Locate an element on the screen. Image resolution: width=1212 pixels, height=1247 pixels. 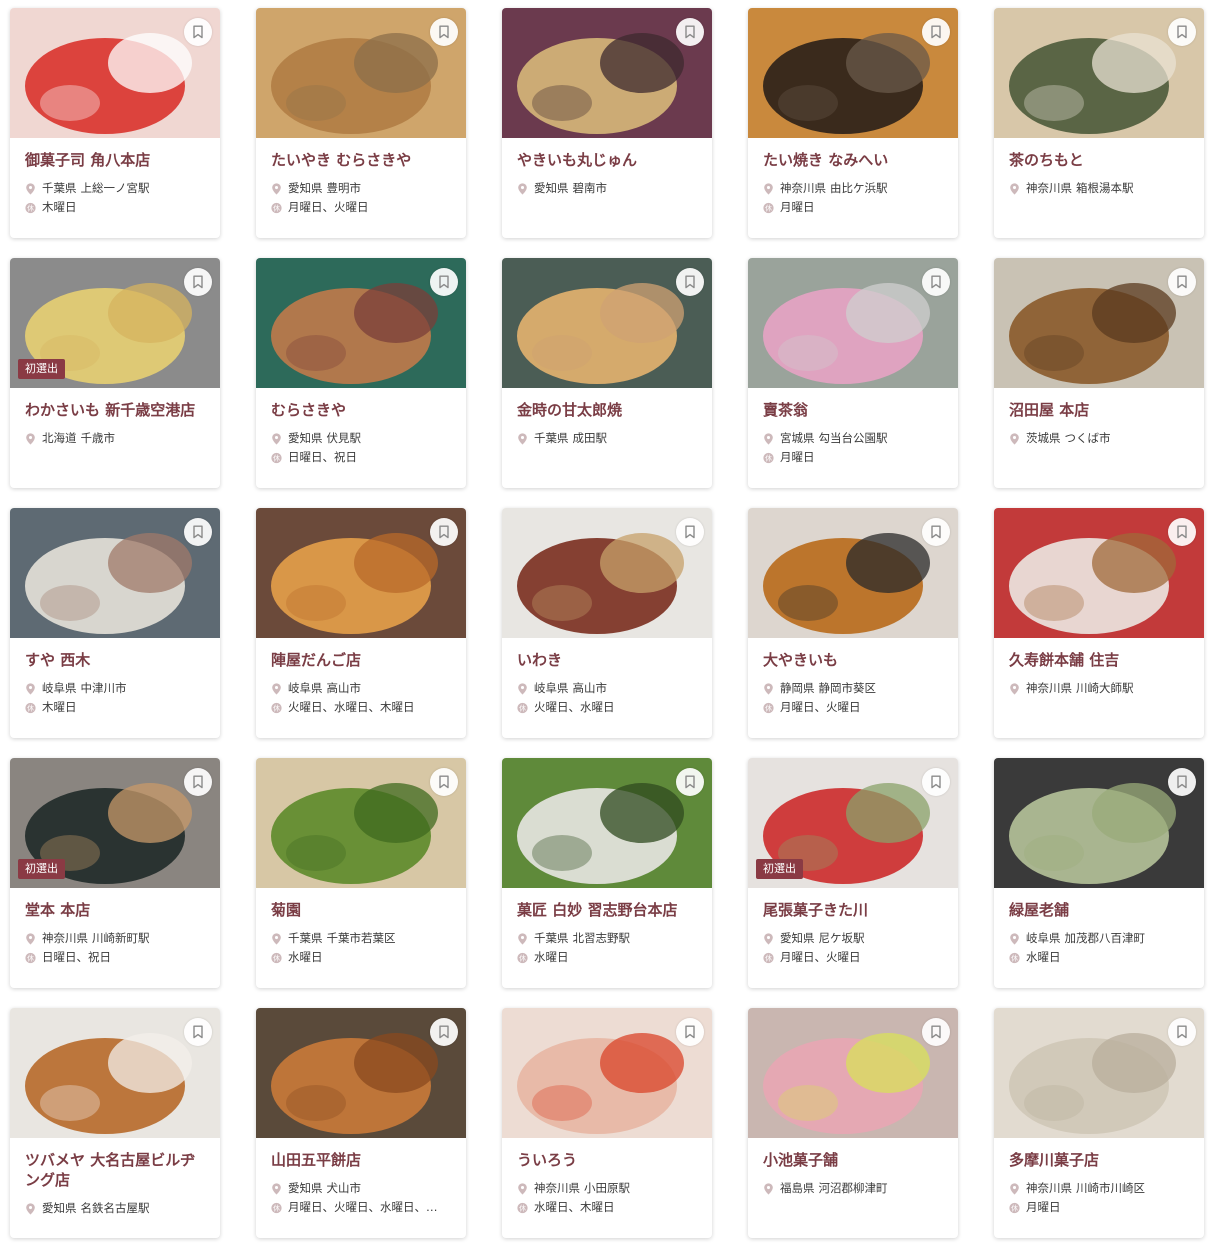
shop-name: 緑屋老舗 is located at coordinates (1099, 910).